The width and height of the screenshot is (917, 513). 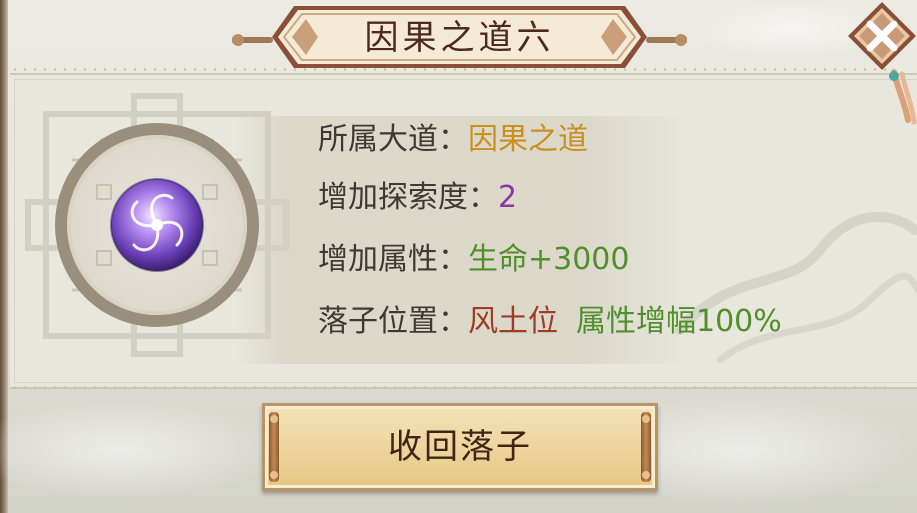 I want to click on close-x-icon, so click(x=881, y=70).